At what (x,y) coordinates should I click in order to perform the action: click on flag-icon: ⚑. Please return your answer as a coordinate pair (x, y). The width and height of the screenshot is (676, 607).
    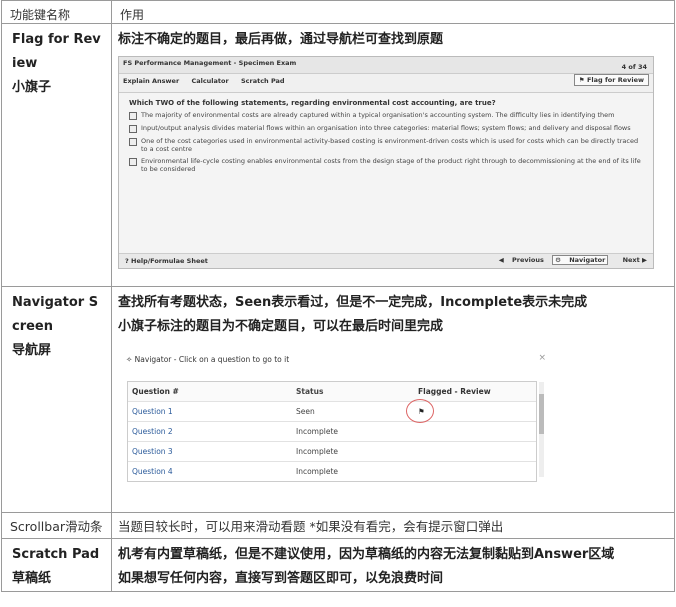
    Looking at the image, I should click on (582, 80).